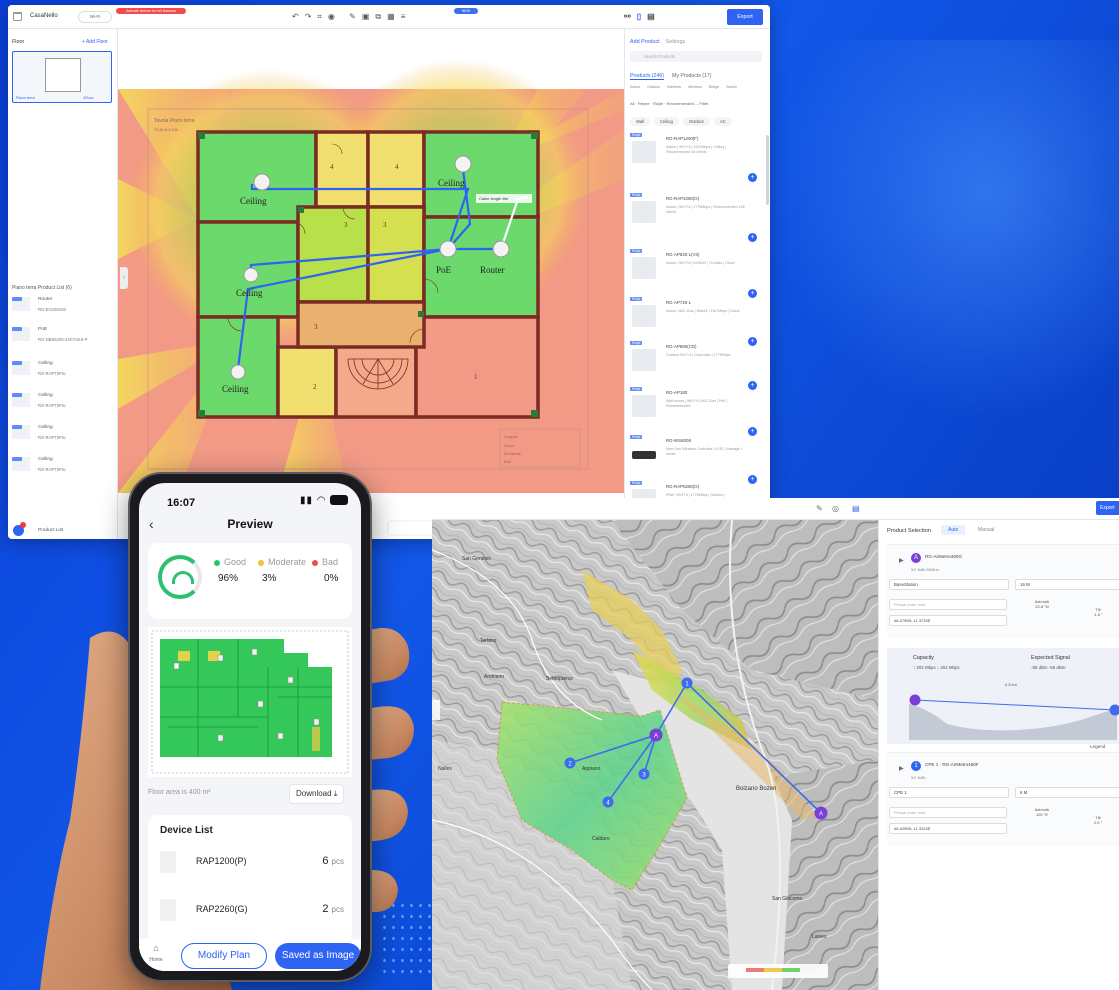 This screenshot has width=1119, height=990. I want to click on pen-icon: ✎, so click(355, 16).